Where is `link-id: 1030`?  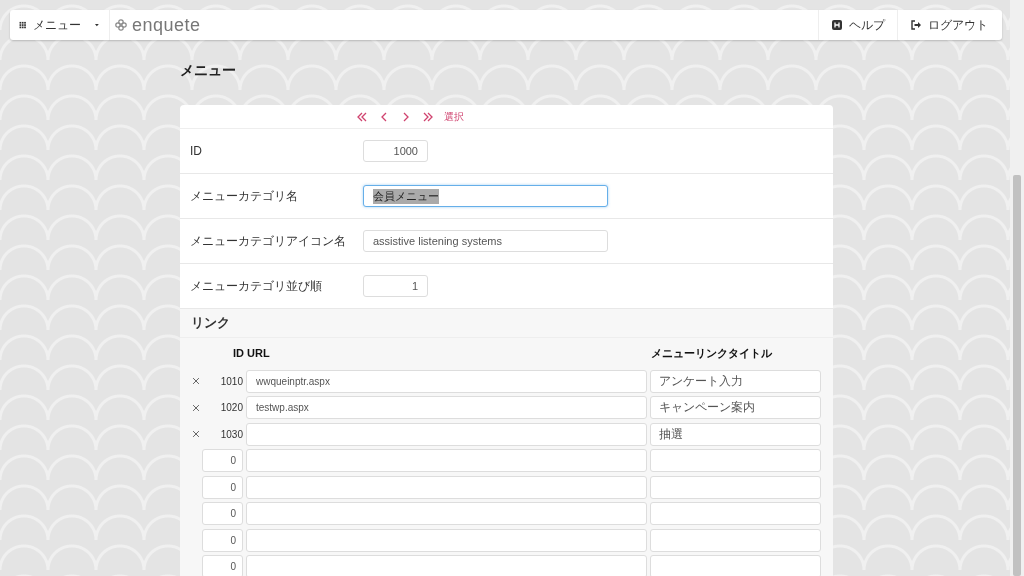
link-id: 1030 is located at coordinates (231, 434).